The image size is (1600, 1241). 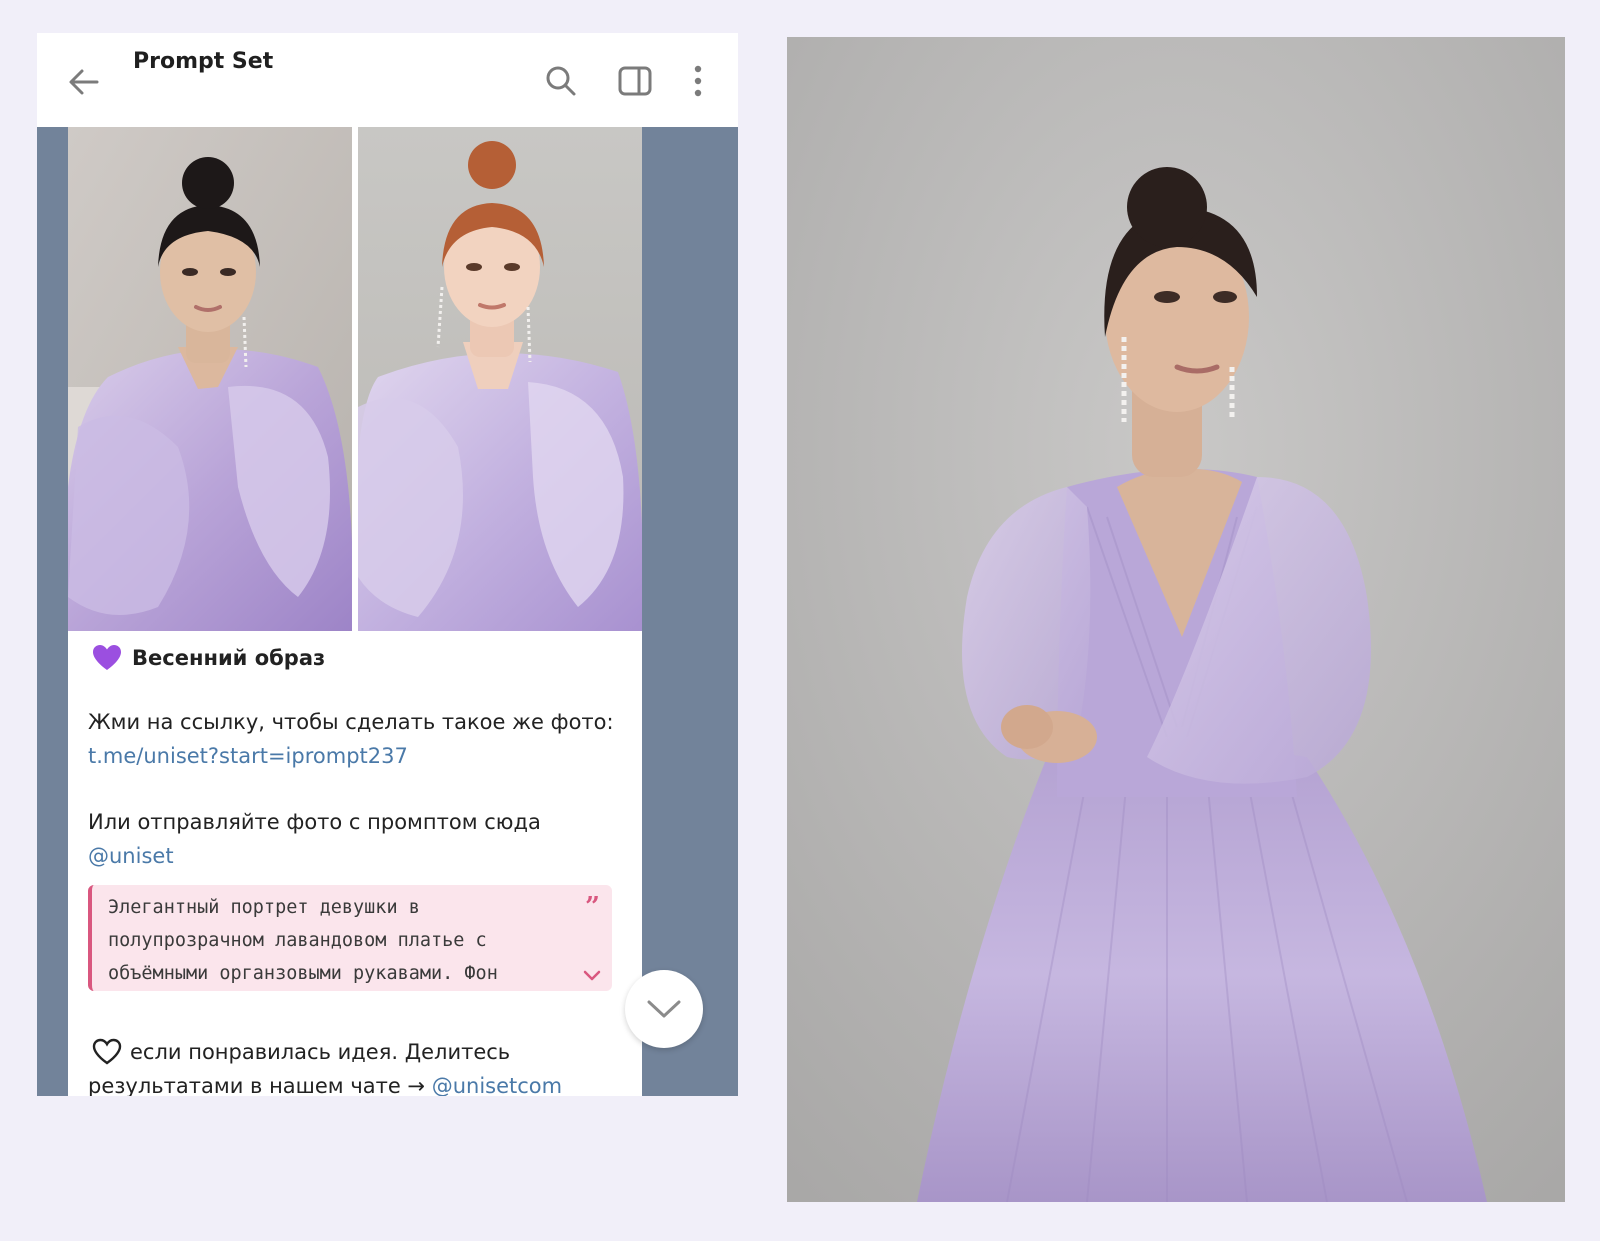 I want to click on search-icon, so click(x=561, y=81).